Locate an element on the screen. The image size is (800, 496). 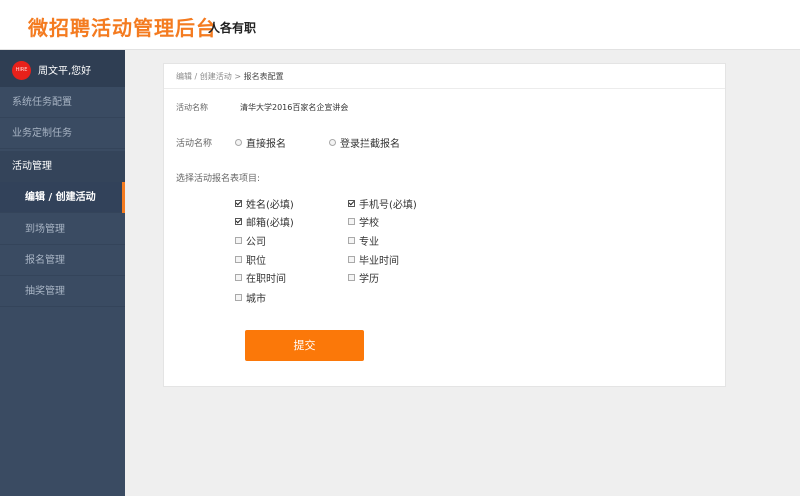
app-brand-title: 微招聘活动管理后台 is located at coordinates (122, 28).